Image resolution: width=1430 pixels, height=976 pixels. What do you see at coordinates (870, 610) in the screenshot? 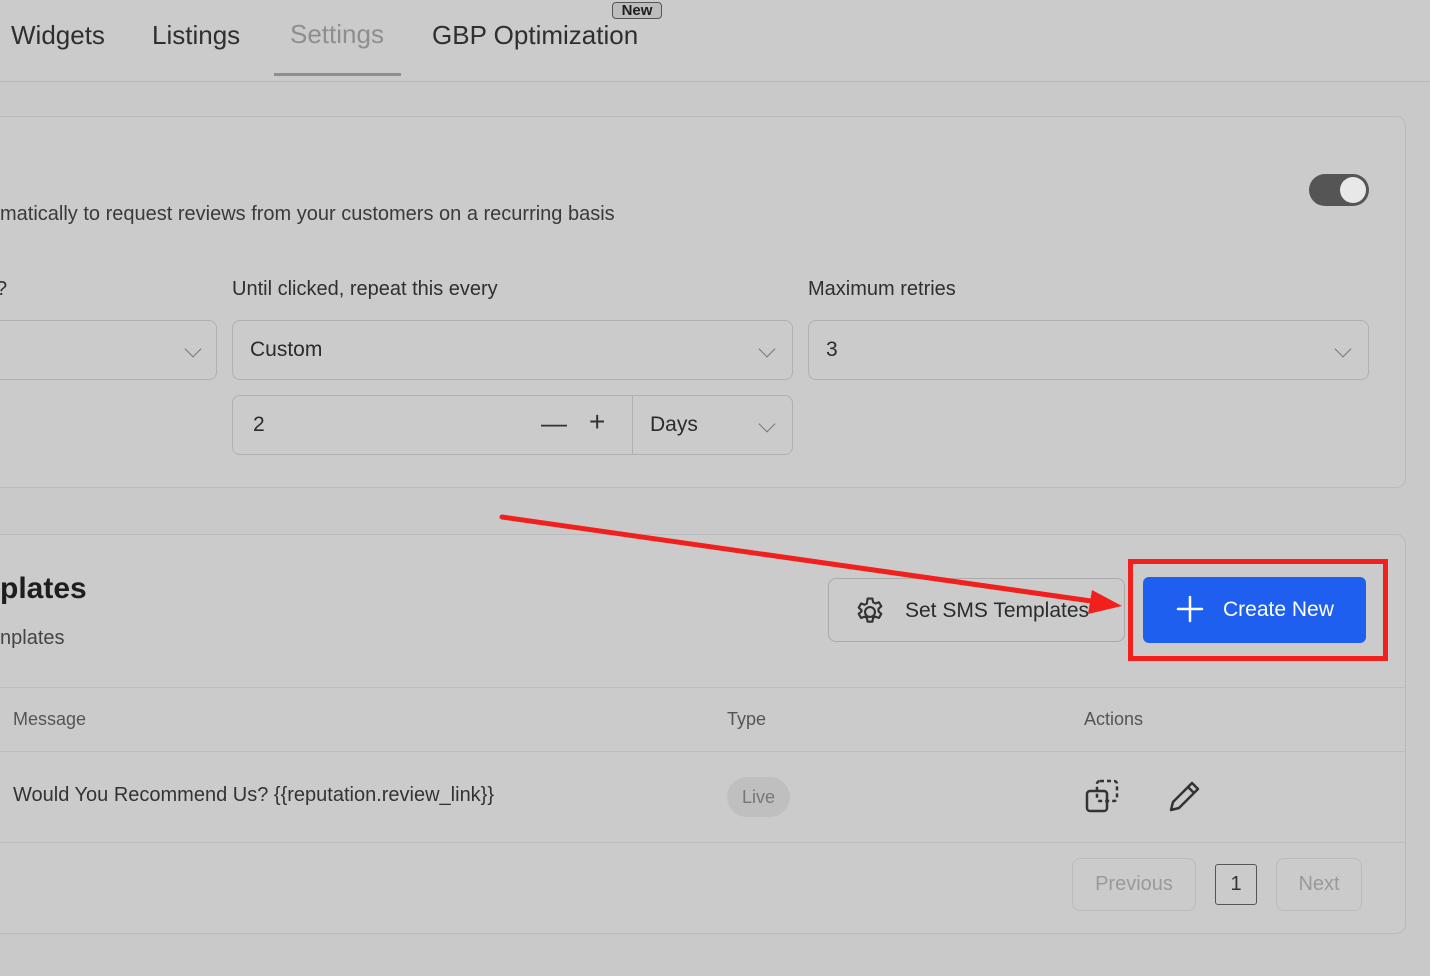
I see `gear-icon` at bounding box center [870, 610].